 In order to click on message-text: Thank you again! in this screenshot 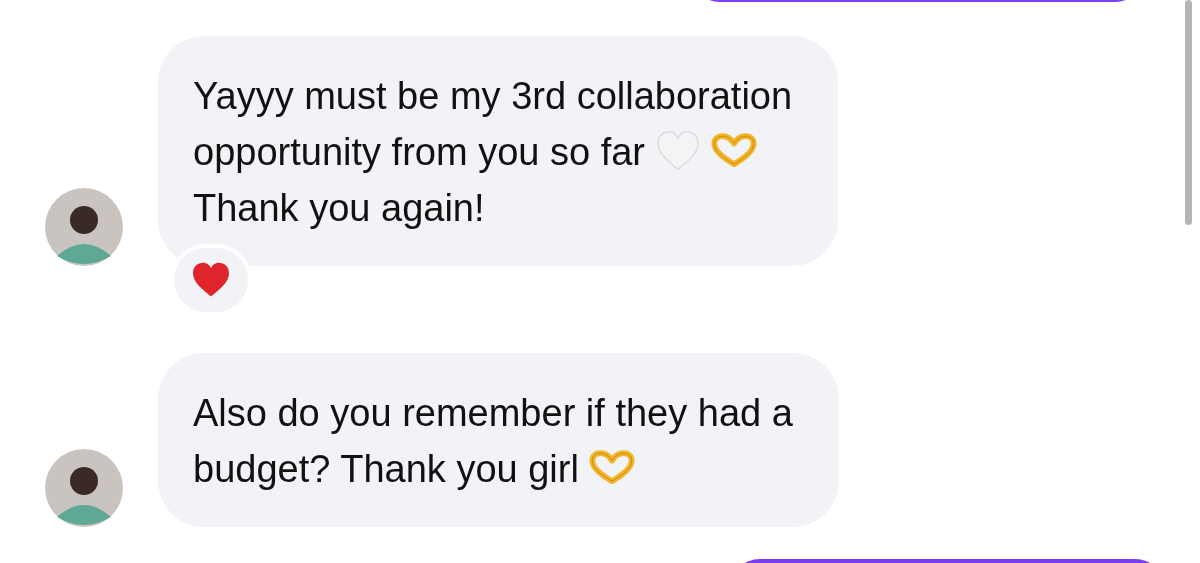, I will do `click(339, 208)`.